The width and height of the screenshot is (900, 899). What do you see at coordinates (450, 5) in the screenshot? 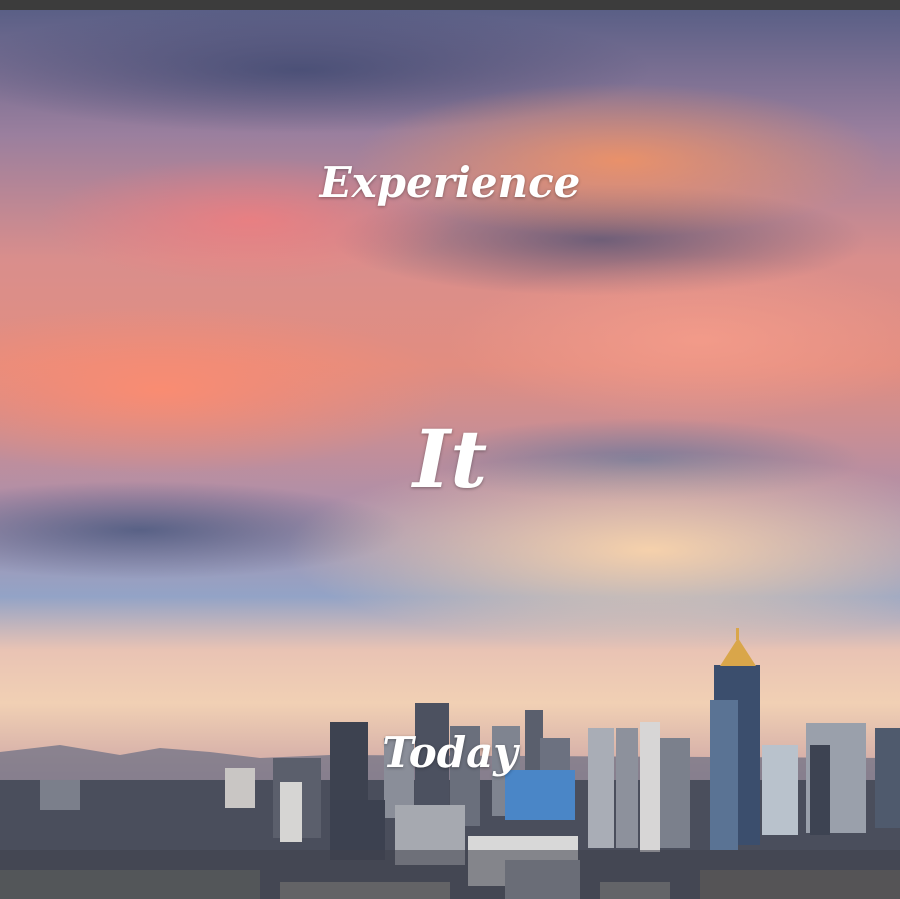
I see `window-top-bar` at bounding box center [450, 5].